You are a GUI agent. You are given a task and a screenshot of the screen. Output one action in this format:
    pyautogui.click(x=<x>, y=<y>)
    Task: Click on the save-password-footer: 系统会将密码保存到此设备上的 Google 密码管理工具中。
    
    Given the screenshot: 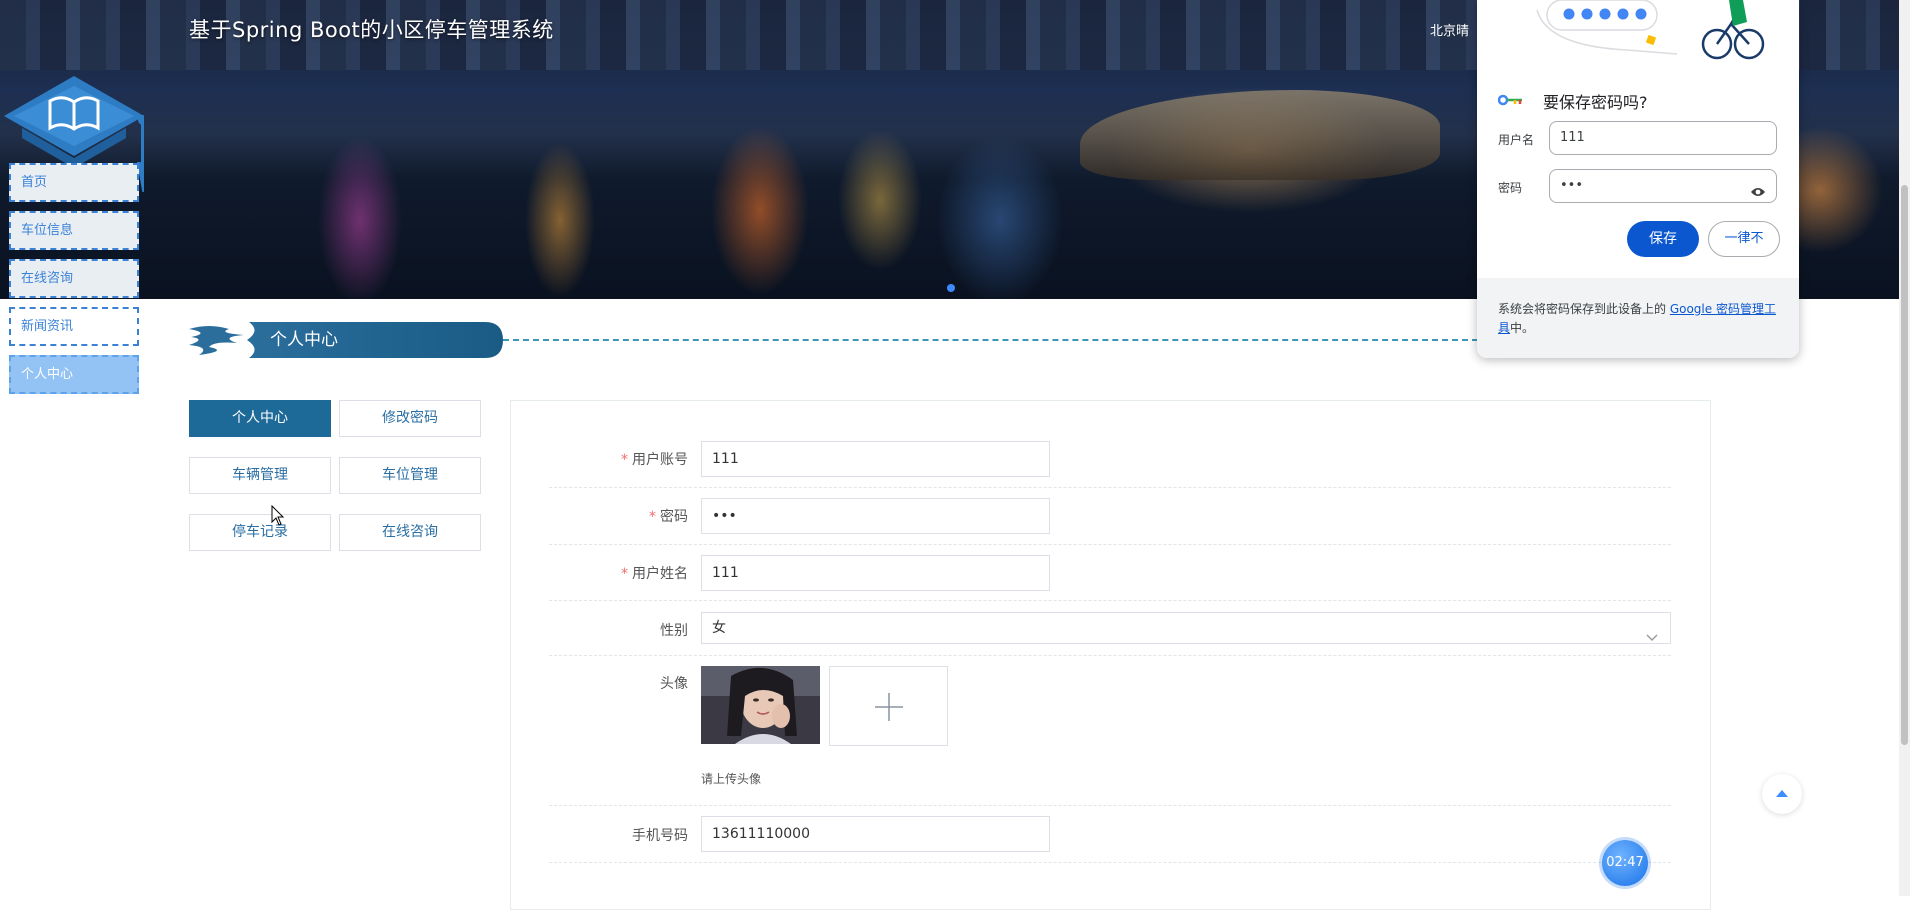 What is the action you would take?
    pyautogui.click(x=1638, y=318)
    